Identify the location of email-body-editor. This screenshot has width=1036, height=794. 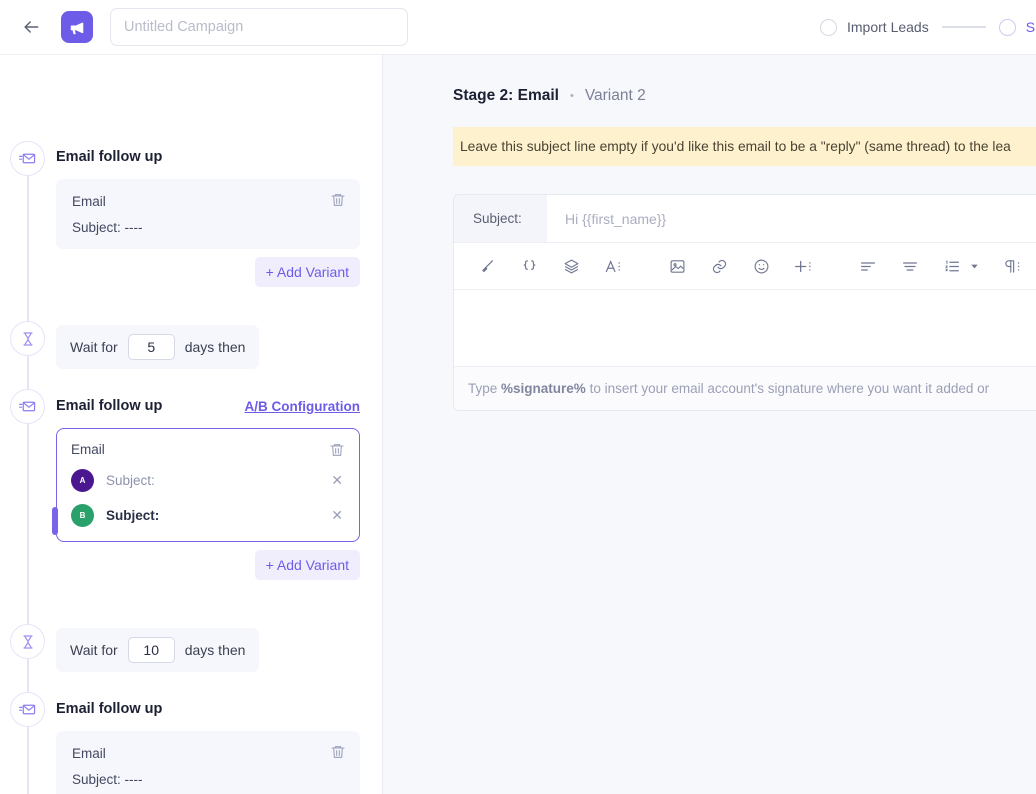
(745, 328).